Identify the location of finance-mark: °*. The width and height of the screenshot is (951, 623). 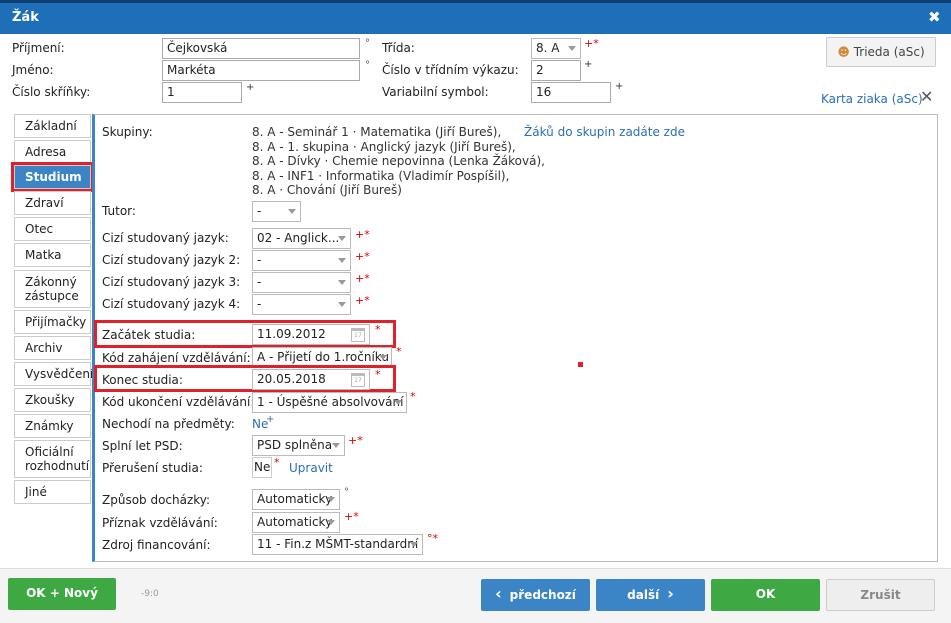
(432, 538).